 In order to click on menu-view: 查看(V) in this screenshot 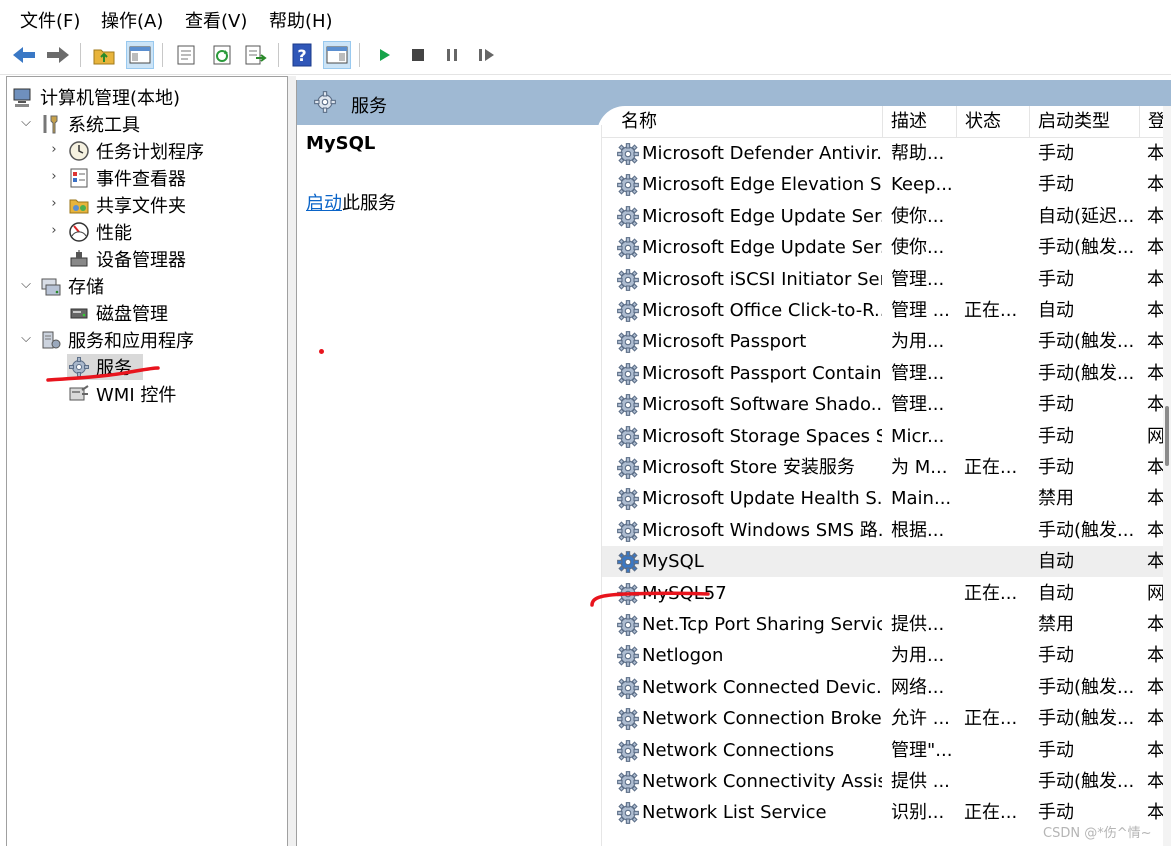, I will do `click(216, 20)`.